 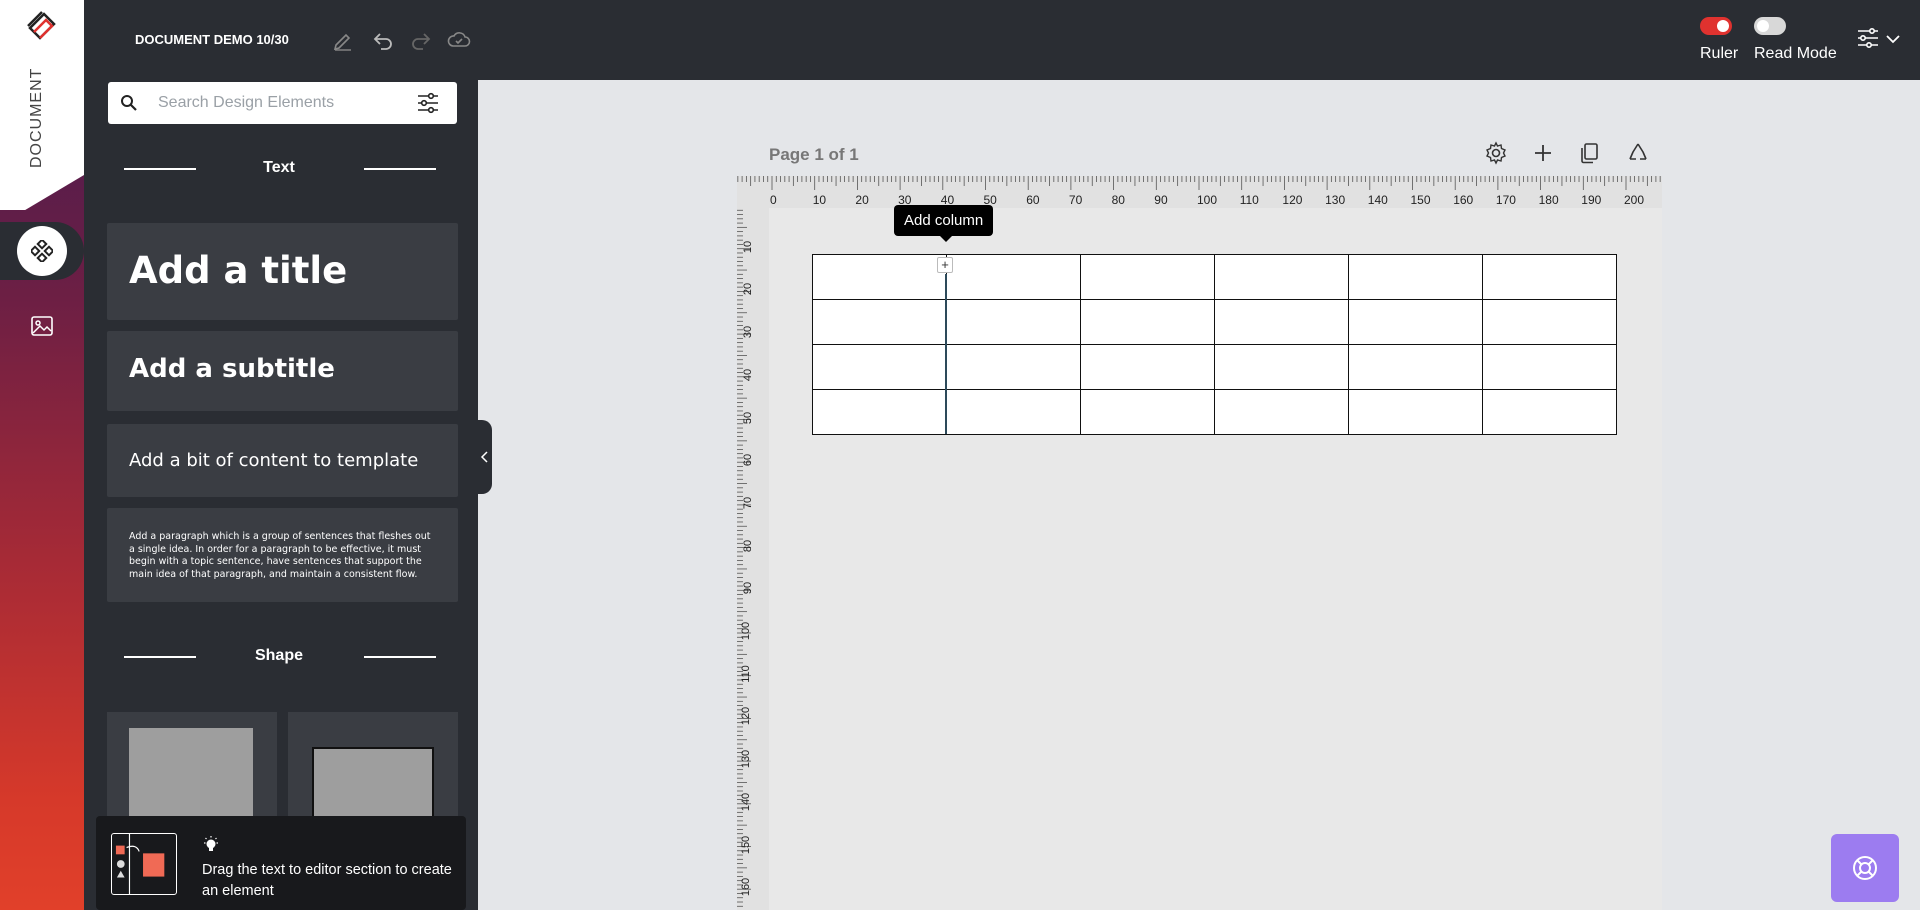 What do you see at coordinates (1868, 38) in the screenshot?
I see `sliders-icon` at bounding box center [1868, 38].